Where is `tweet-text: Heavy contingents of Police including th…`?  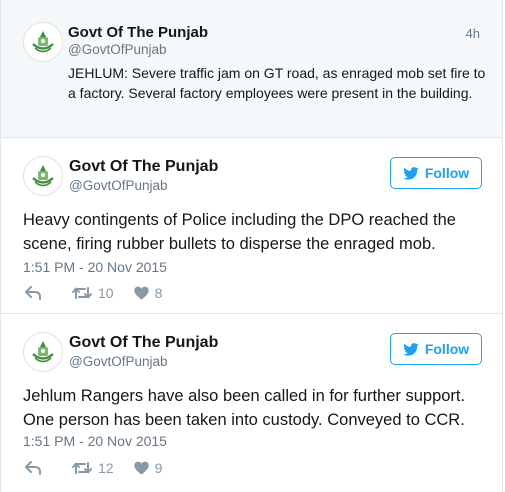 tweet-text: Heavy contingents of Police including th… is located at coordinates (239, 232).